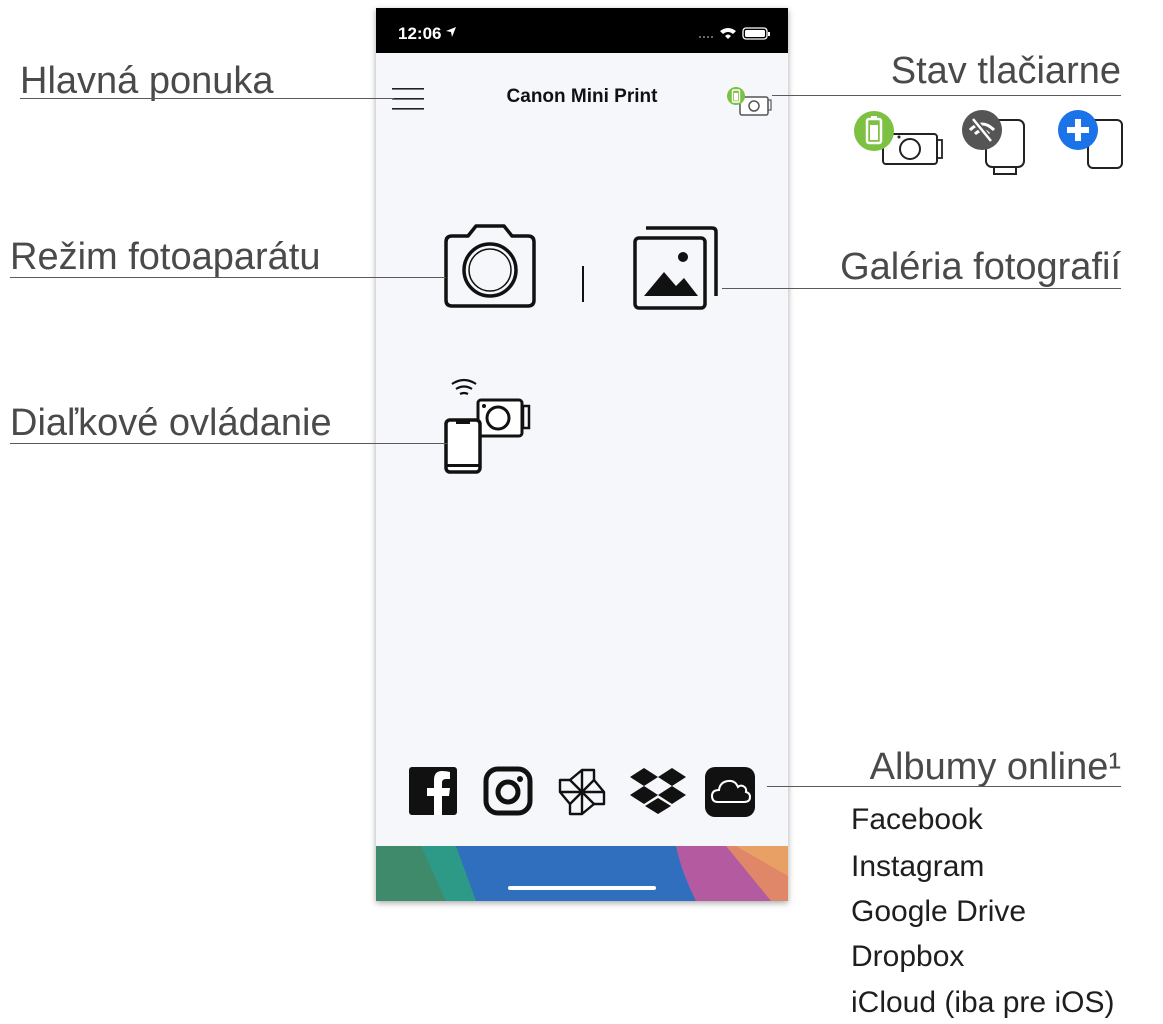 This screenshot has height=1024, width=1163. What do you see at coordinates (983, 1002) in the screenshot?
I see `album-service-icloud: iCloud (iba pre iOS)` at bounding box center [983, 1002].